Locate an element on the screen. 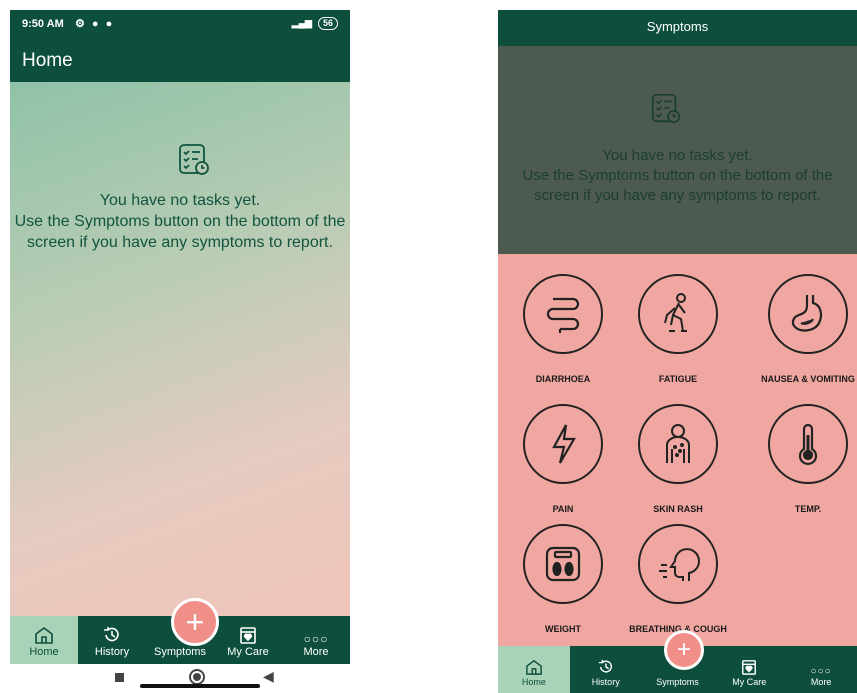 This screenshot has height=693, width=857. thermometer-icon is located at coordinates (808, 444).